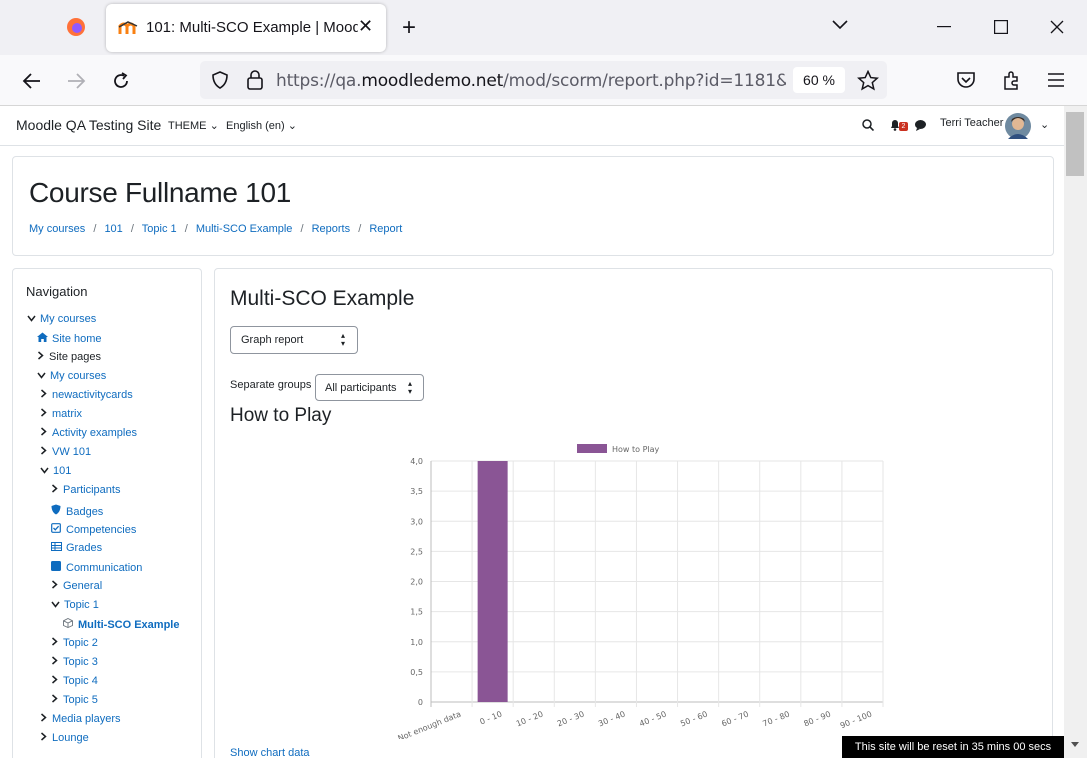  Describe the element at coordinates (1001, 27) in the screenshot. I see `maximize-icon` at that location.